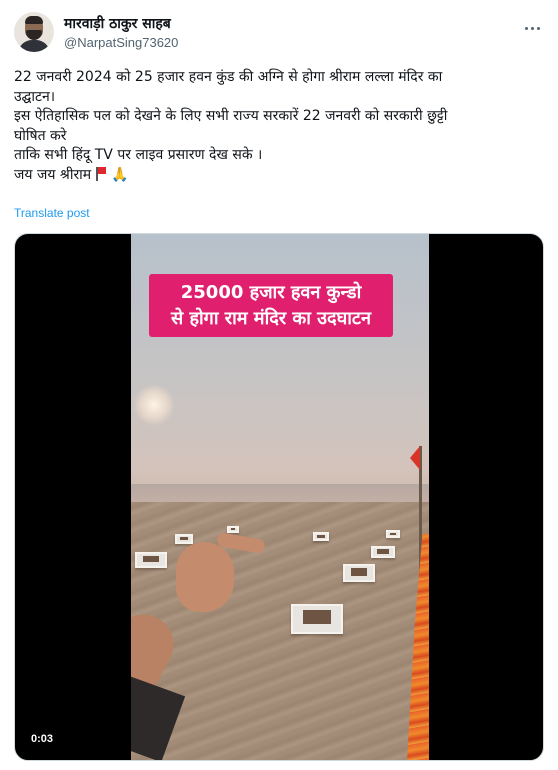 Image resolution: width=558 pixels, height=770 pixels. Describe the element at coordinates (42, 739) in the screenshot. I see `video-timestamp: 0:03` at that location.